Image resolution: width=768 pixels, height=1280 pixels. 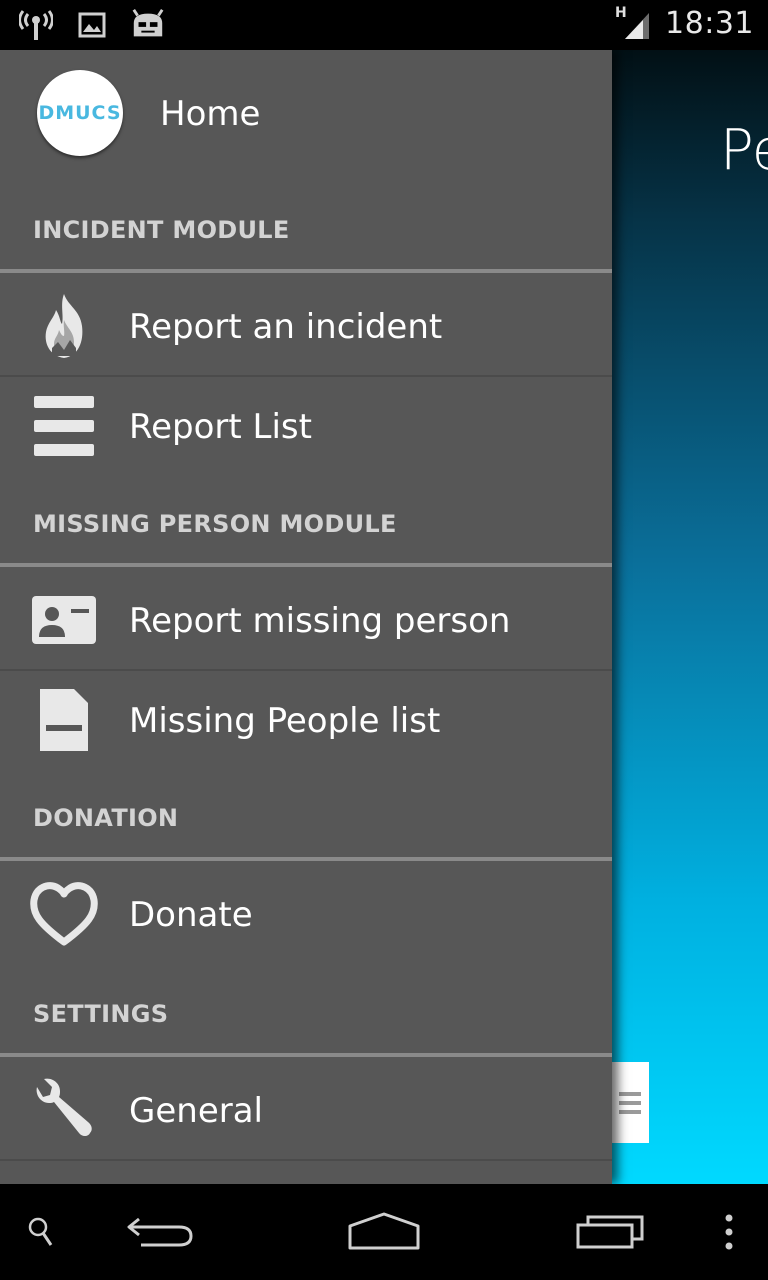 What do you see at coordinates (64, 326) in the screenshot?
I see `fire-icon` at bounding box center [64, 326].